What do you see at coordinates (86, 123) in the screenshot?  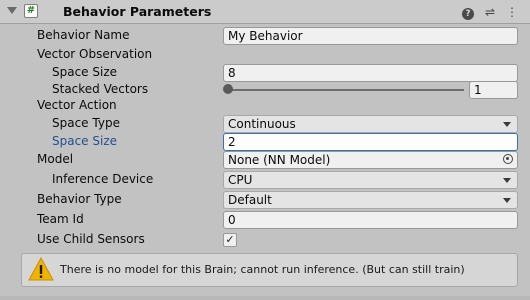 I see `space-type-label: Space Type` at bounding box center [86, 123].